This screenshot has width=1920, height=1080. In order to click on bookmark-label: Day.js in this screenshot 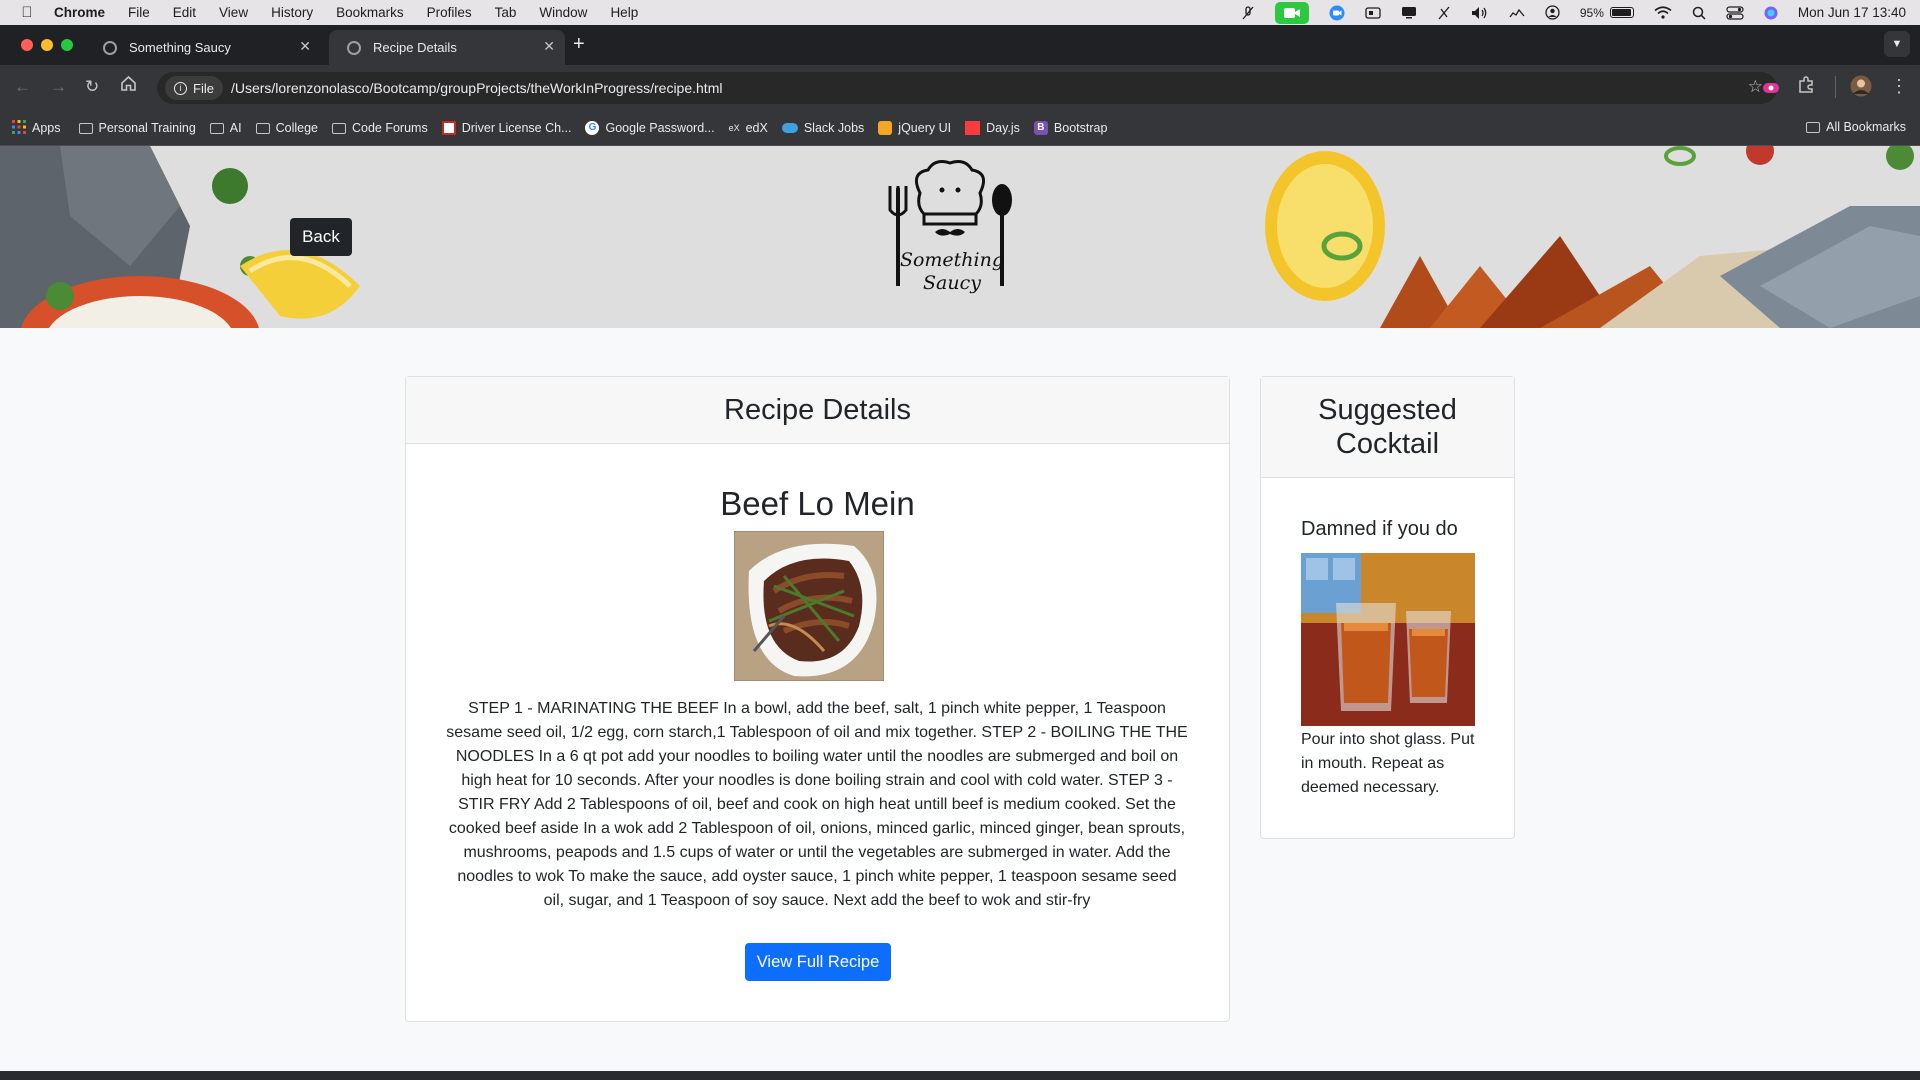, I will do `click(1003, 128)`.